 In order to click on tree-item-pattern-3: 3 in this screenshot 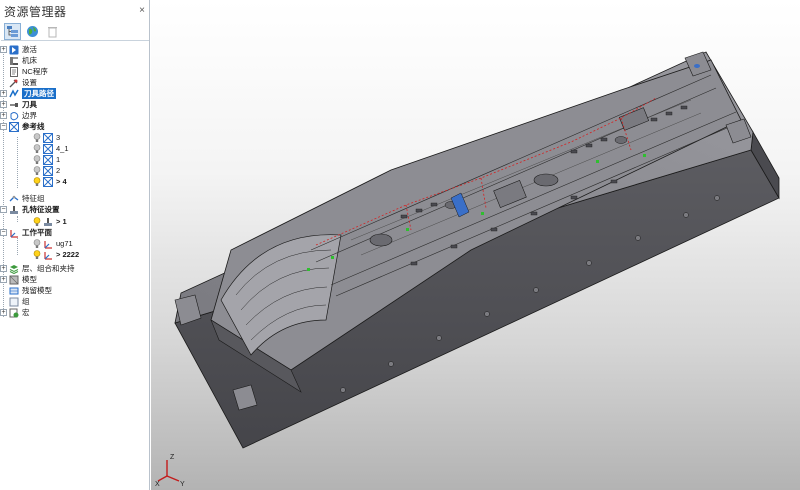, I will do `click(46, 137)`.